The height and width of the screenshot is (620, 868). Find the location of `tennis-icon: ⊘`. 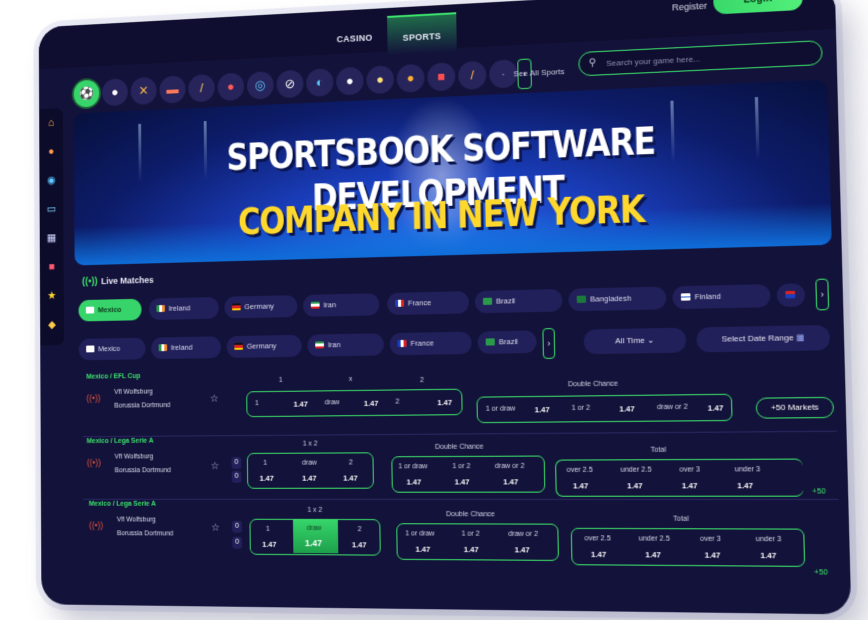

tennis-icon: ⊘ is located at coordinates (290, 84).